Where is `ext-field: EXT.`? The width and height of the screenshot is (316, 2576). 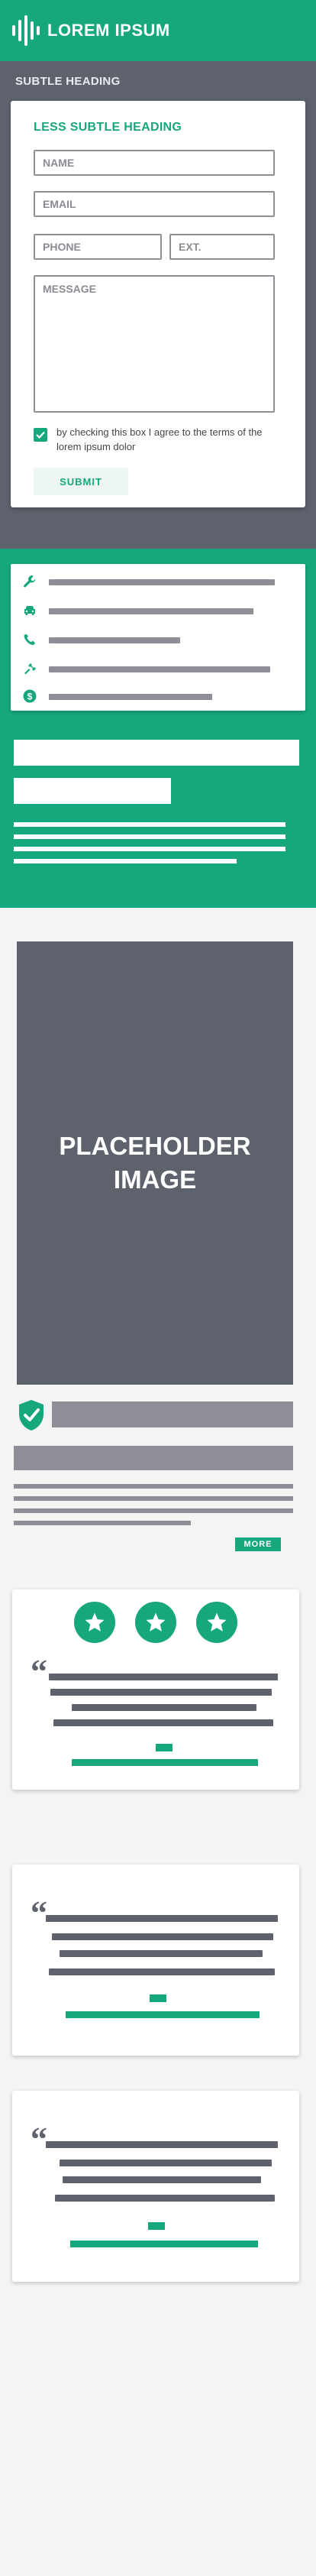
ext-field: EXT. is located at coordinates (222, 247).